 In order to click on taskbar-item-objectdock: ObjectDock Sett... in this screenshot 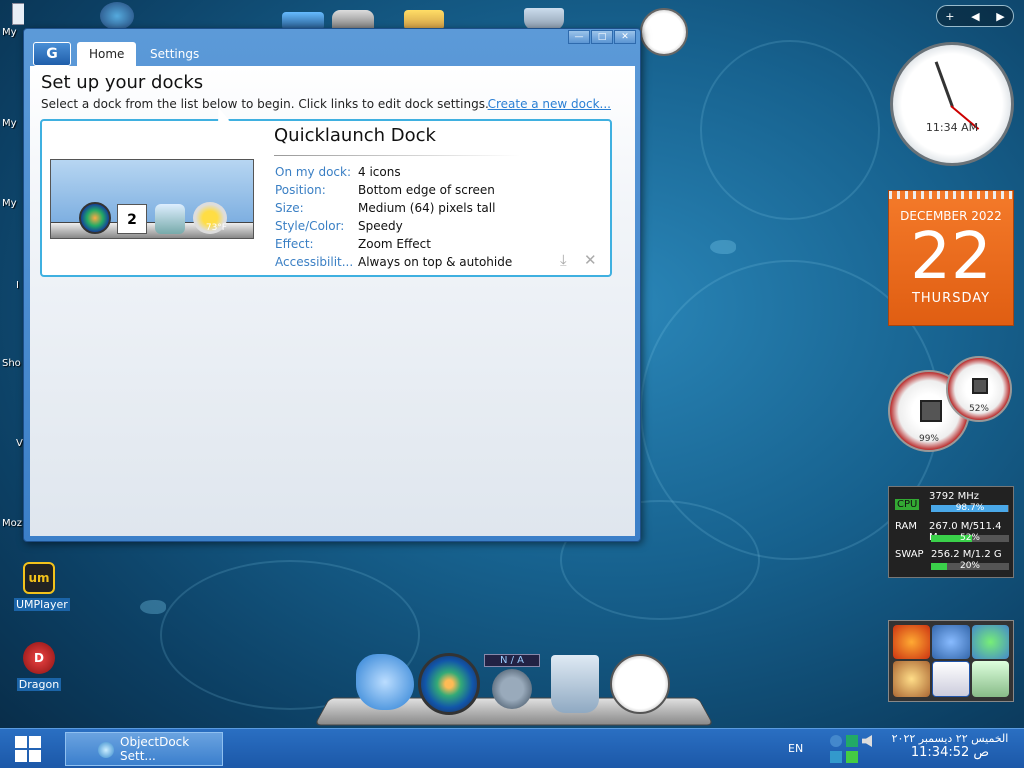, I will do `click(144, 749)`.